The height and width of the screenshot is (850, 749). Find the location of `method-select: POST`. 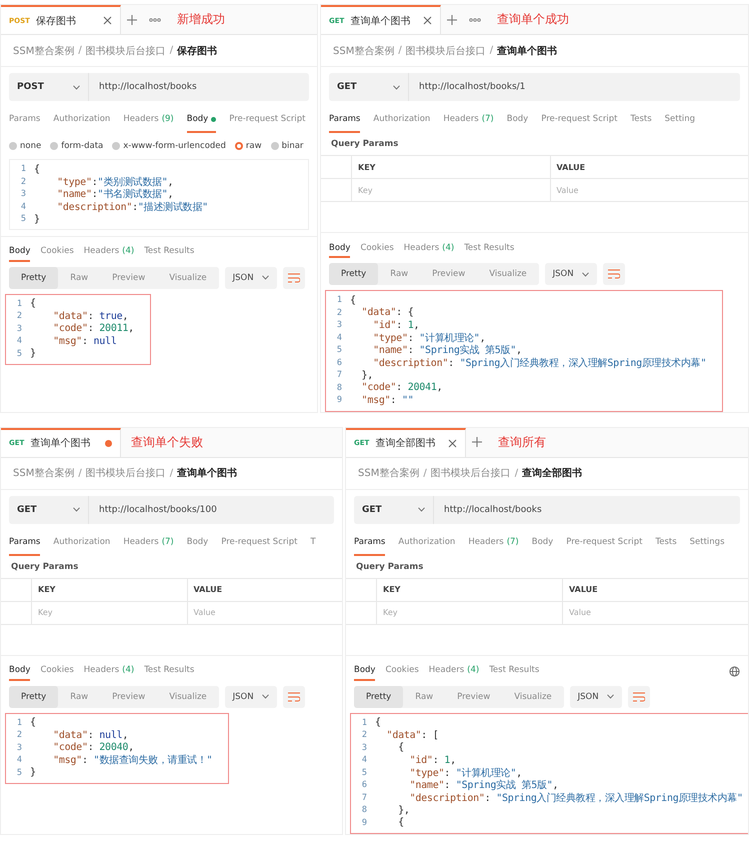

method-select: POST is located at coordinates (49, 87).